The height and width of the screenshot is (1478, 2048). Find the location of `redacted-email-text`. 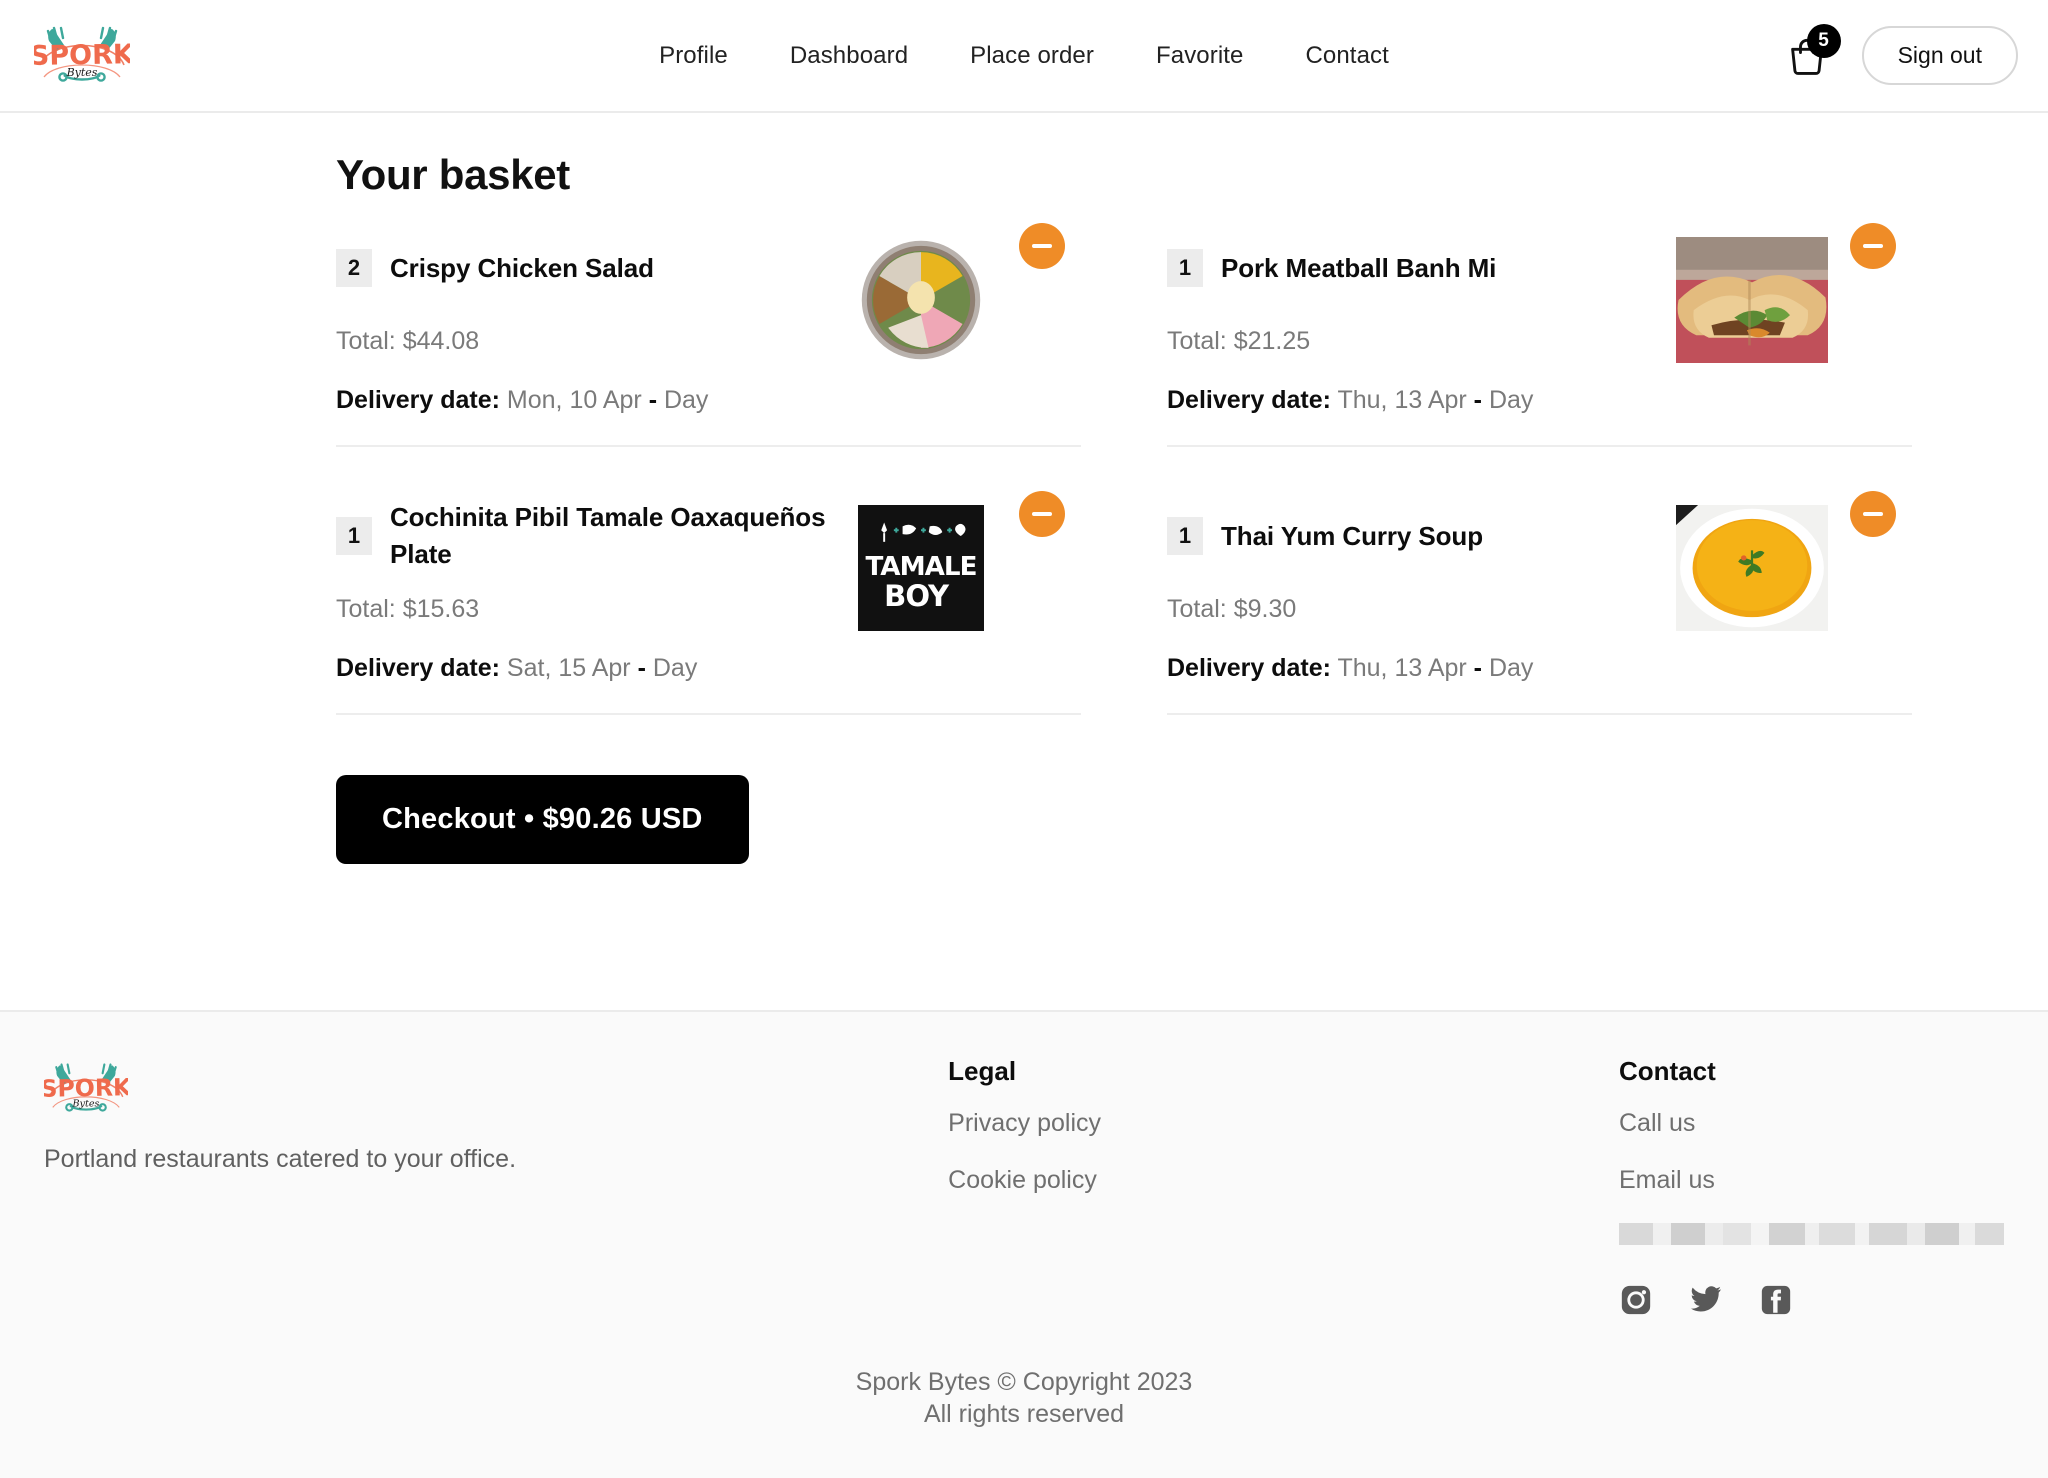

redacted-email-text is located at coordinates (1811, 1234).